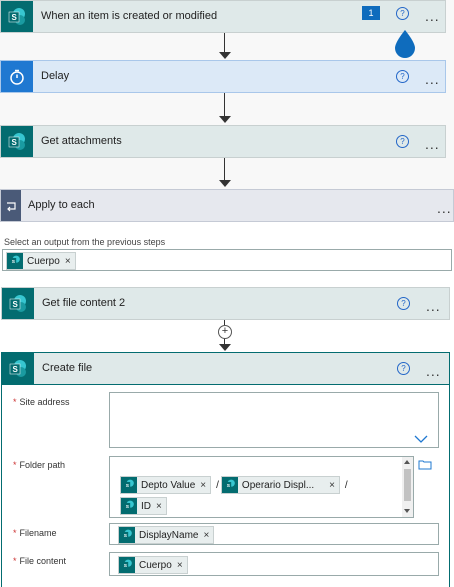  Describe the element at coordinates (43, 561) in the screenshot. I see `file-content-label-text: File content` at that location.